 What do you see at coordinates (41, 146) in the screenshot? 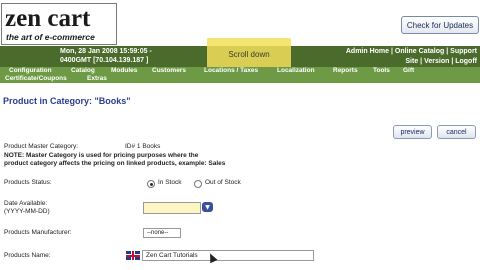
I see `master-category-label: Product Master Category:` at bounding box center [41, 146].